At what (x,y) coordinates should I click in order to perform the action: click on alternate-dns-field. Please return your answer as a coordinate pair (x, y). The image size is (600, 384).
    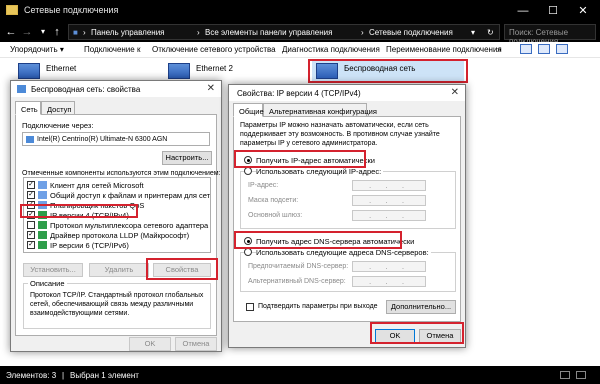
    Looking at the image, I should click on (389, 281).